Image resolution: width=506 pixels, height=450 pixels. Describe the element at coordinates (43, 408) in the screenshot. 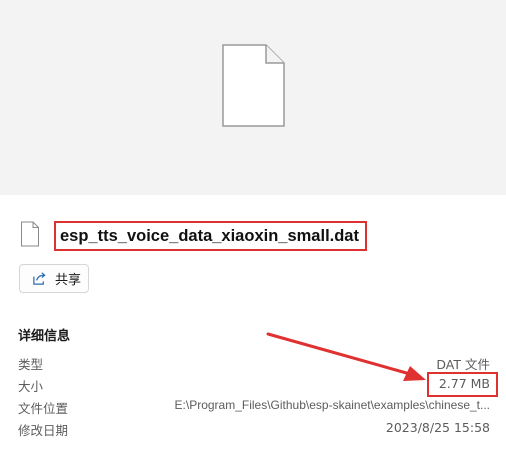

I see `detail-key: 文件位置` at that location.